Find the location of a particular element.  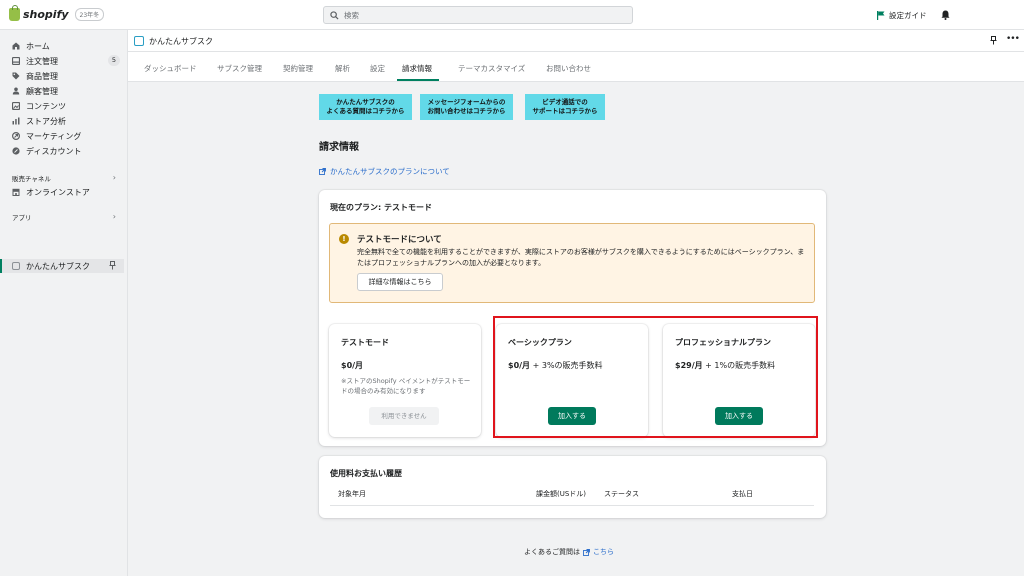

message-form-button-line1: メッセージフォームからの is located at coordinates (466, 102).